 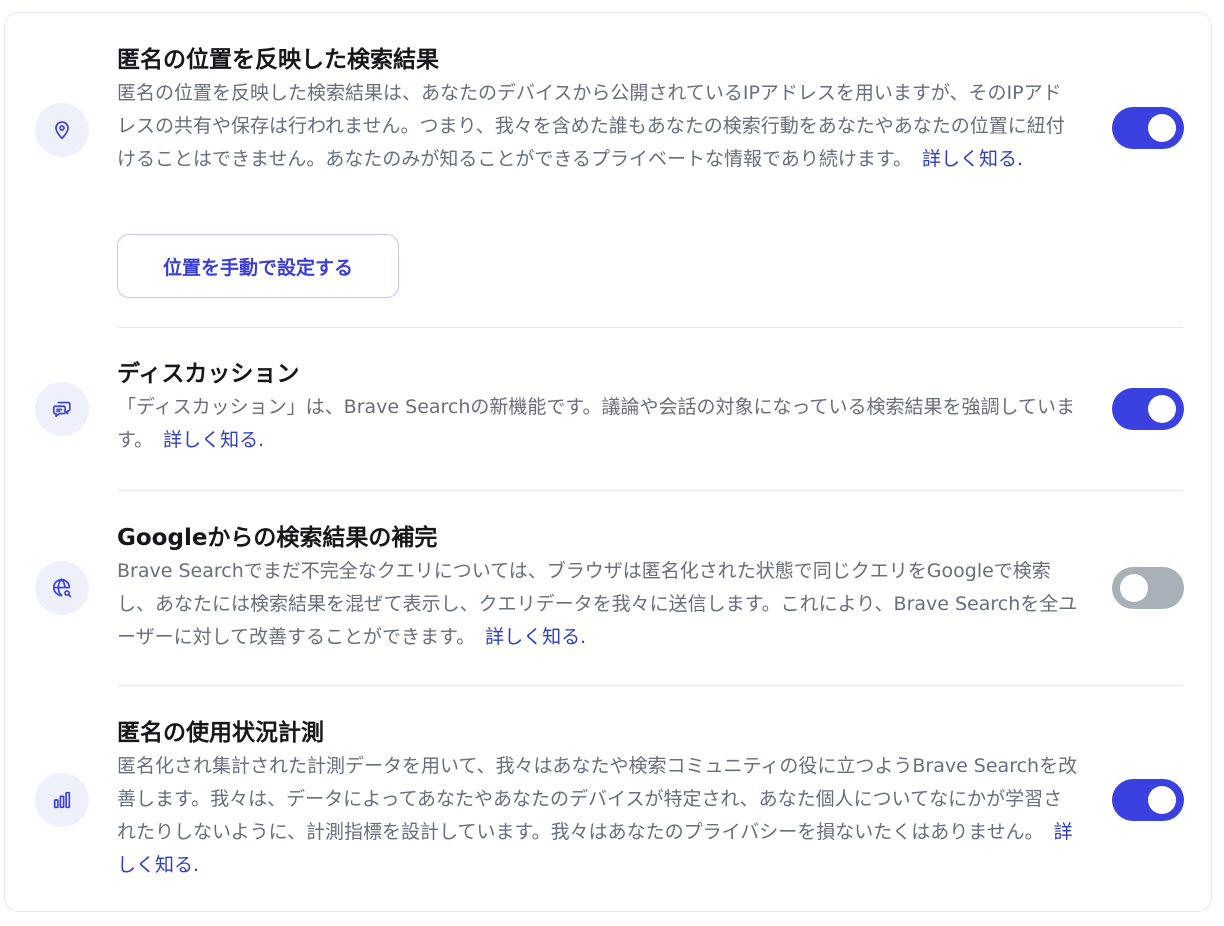 I want to click on section-title: Googleからの検索結果の補完, so click(x=277, y=538).